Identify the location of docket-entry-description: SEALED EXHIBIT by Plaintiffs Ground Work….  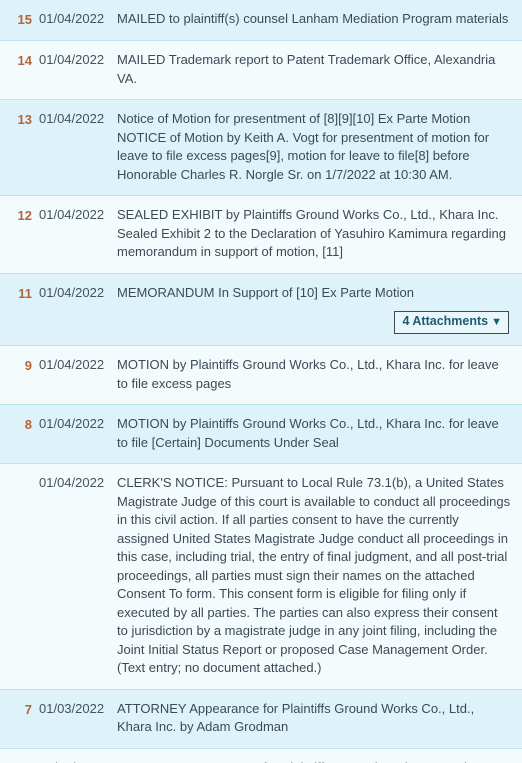
(312, 233).